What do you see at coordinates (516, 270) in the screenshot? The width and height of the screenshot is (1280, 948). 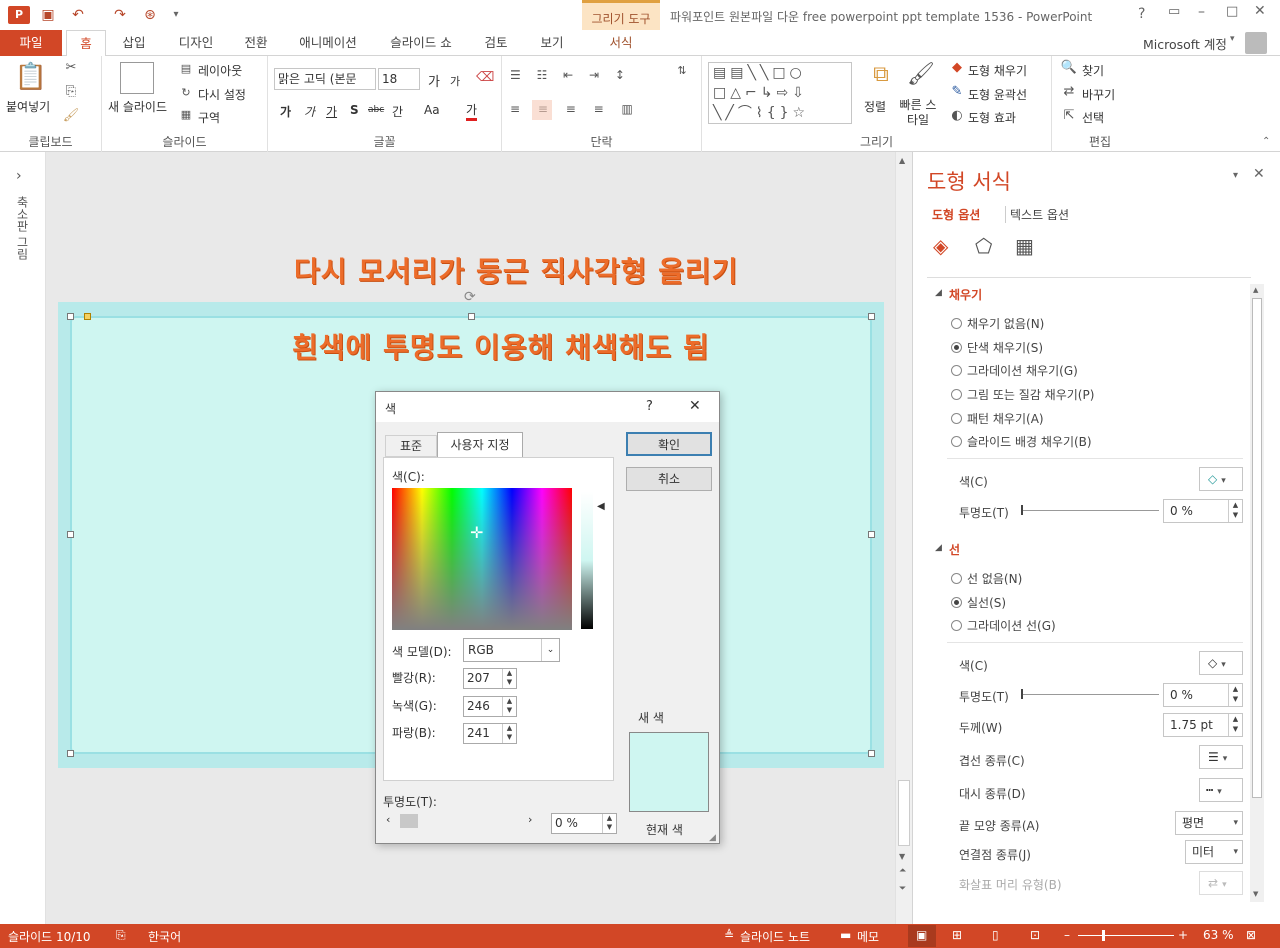 I see `slide-heading-1: 다시 모서리가 둥근 직사각형 올리기` at bounding box center [516, 270].